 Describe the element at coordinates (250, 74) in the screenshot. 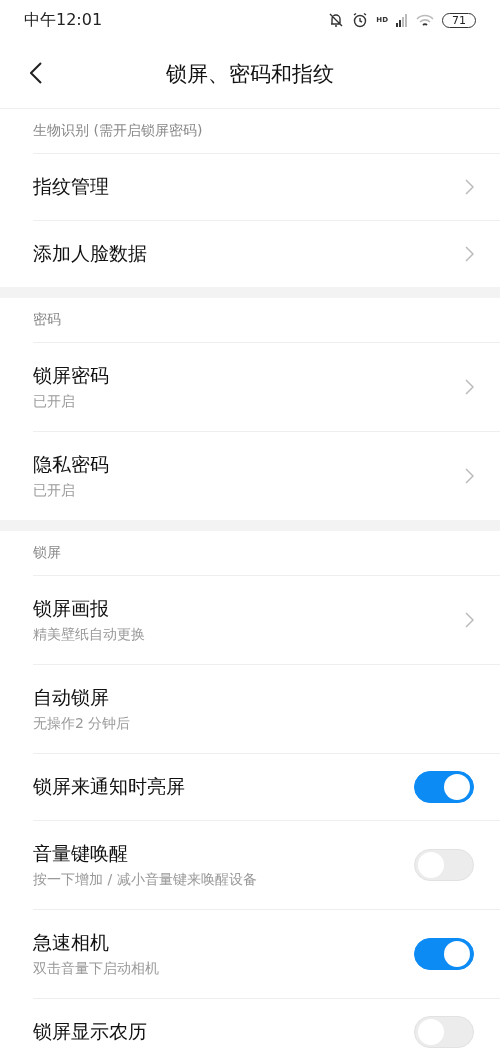

I see `page-title: 锁屏、密码和指纹` at that location.